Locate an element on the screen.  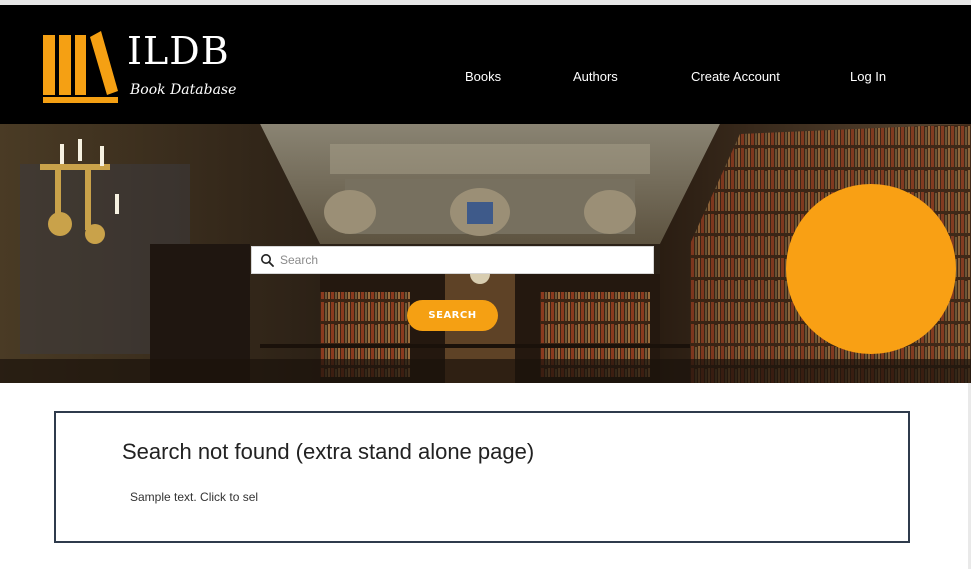
nav-create-account: Create Account is located at coordinates (735, 77).